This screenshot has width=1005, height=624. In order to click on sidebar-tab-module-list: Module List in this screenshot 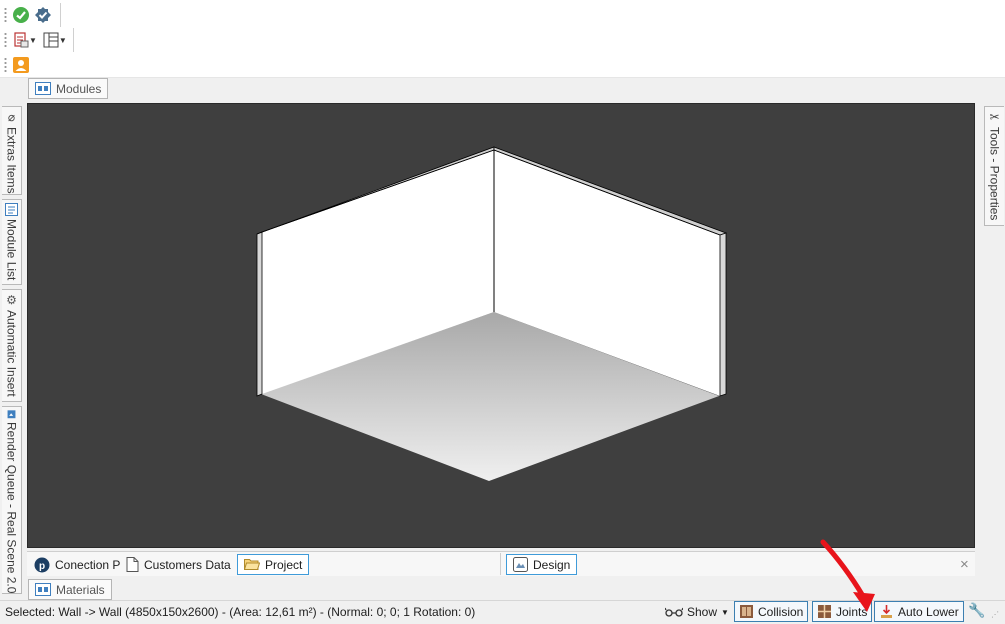, I will do `click(12, 242)`.